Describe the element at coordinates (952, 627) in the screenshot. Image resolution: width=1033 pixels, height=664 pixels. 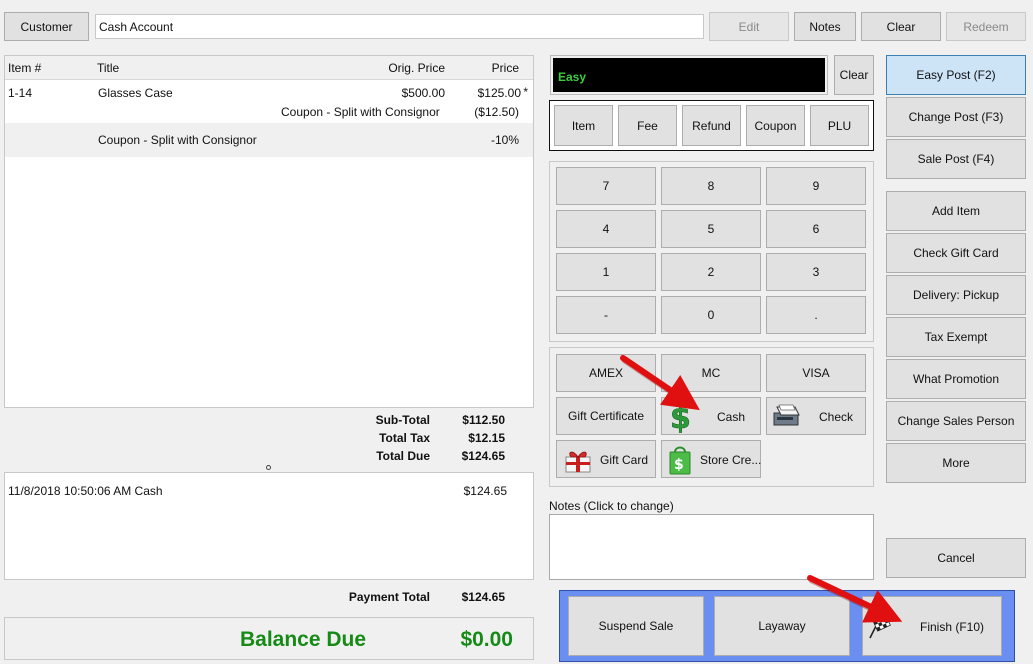
I see `finish-button-label: Finish (F10)` at that location.